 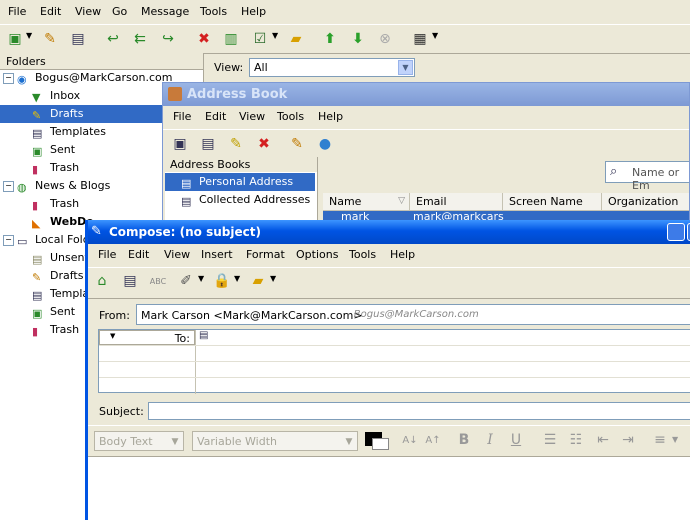 I want to click on attach-icon: ✐, so click(x=186, y=281).